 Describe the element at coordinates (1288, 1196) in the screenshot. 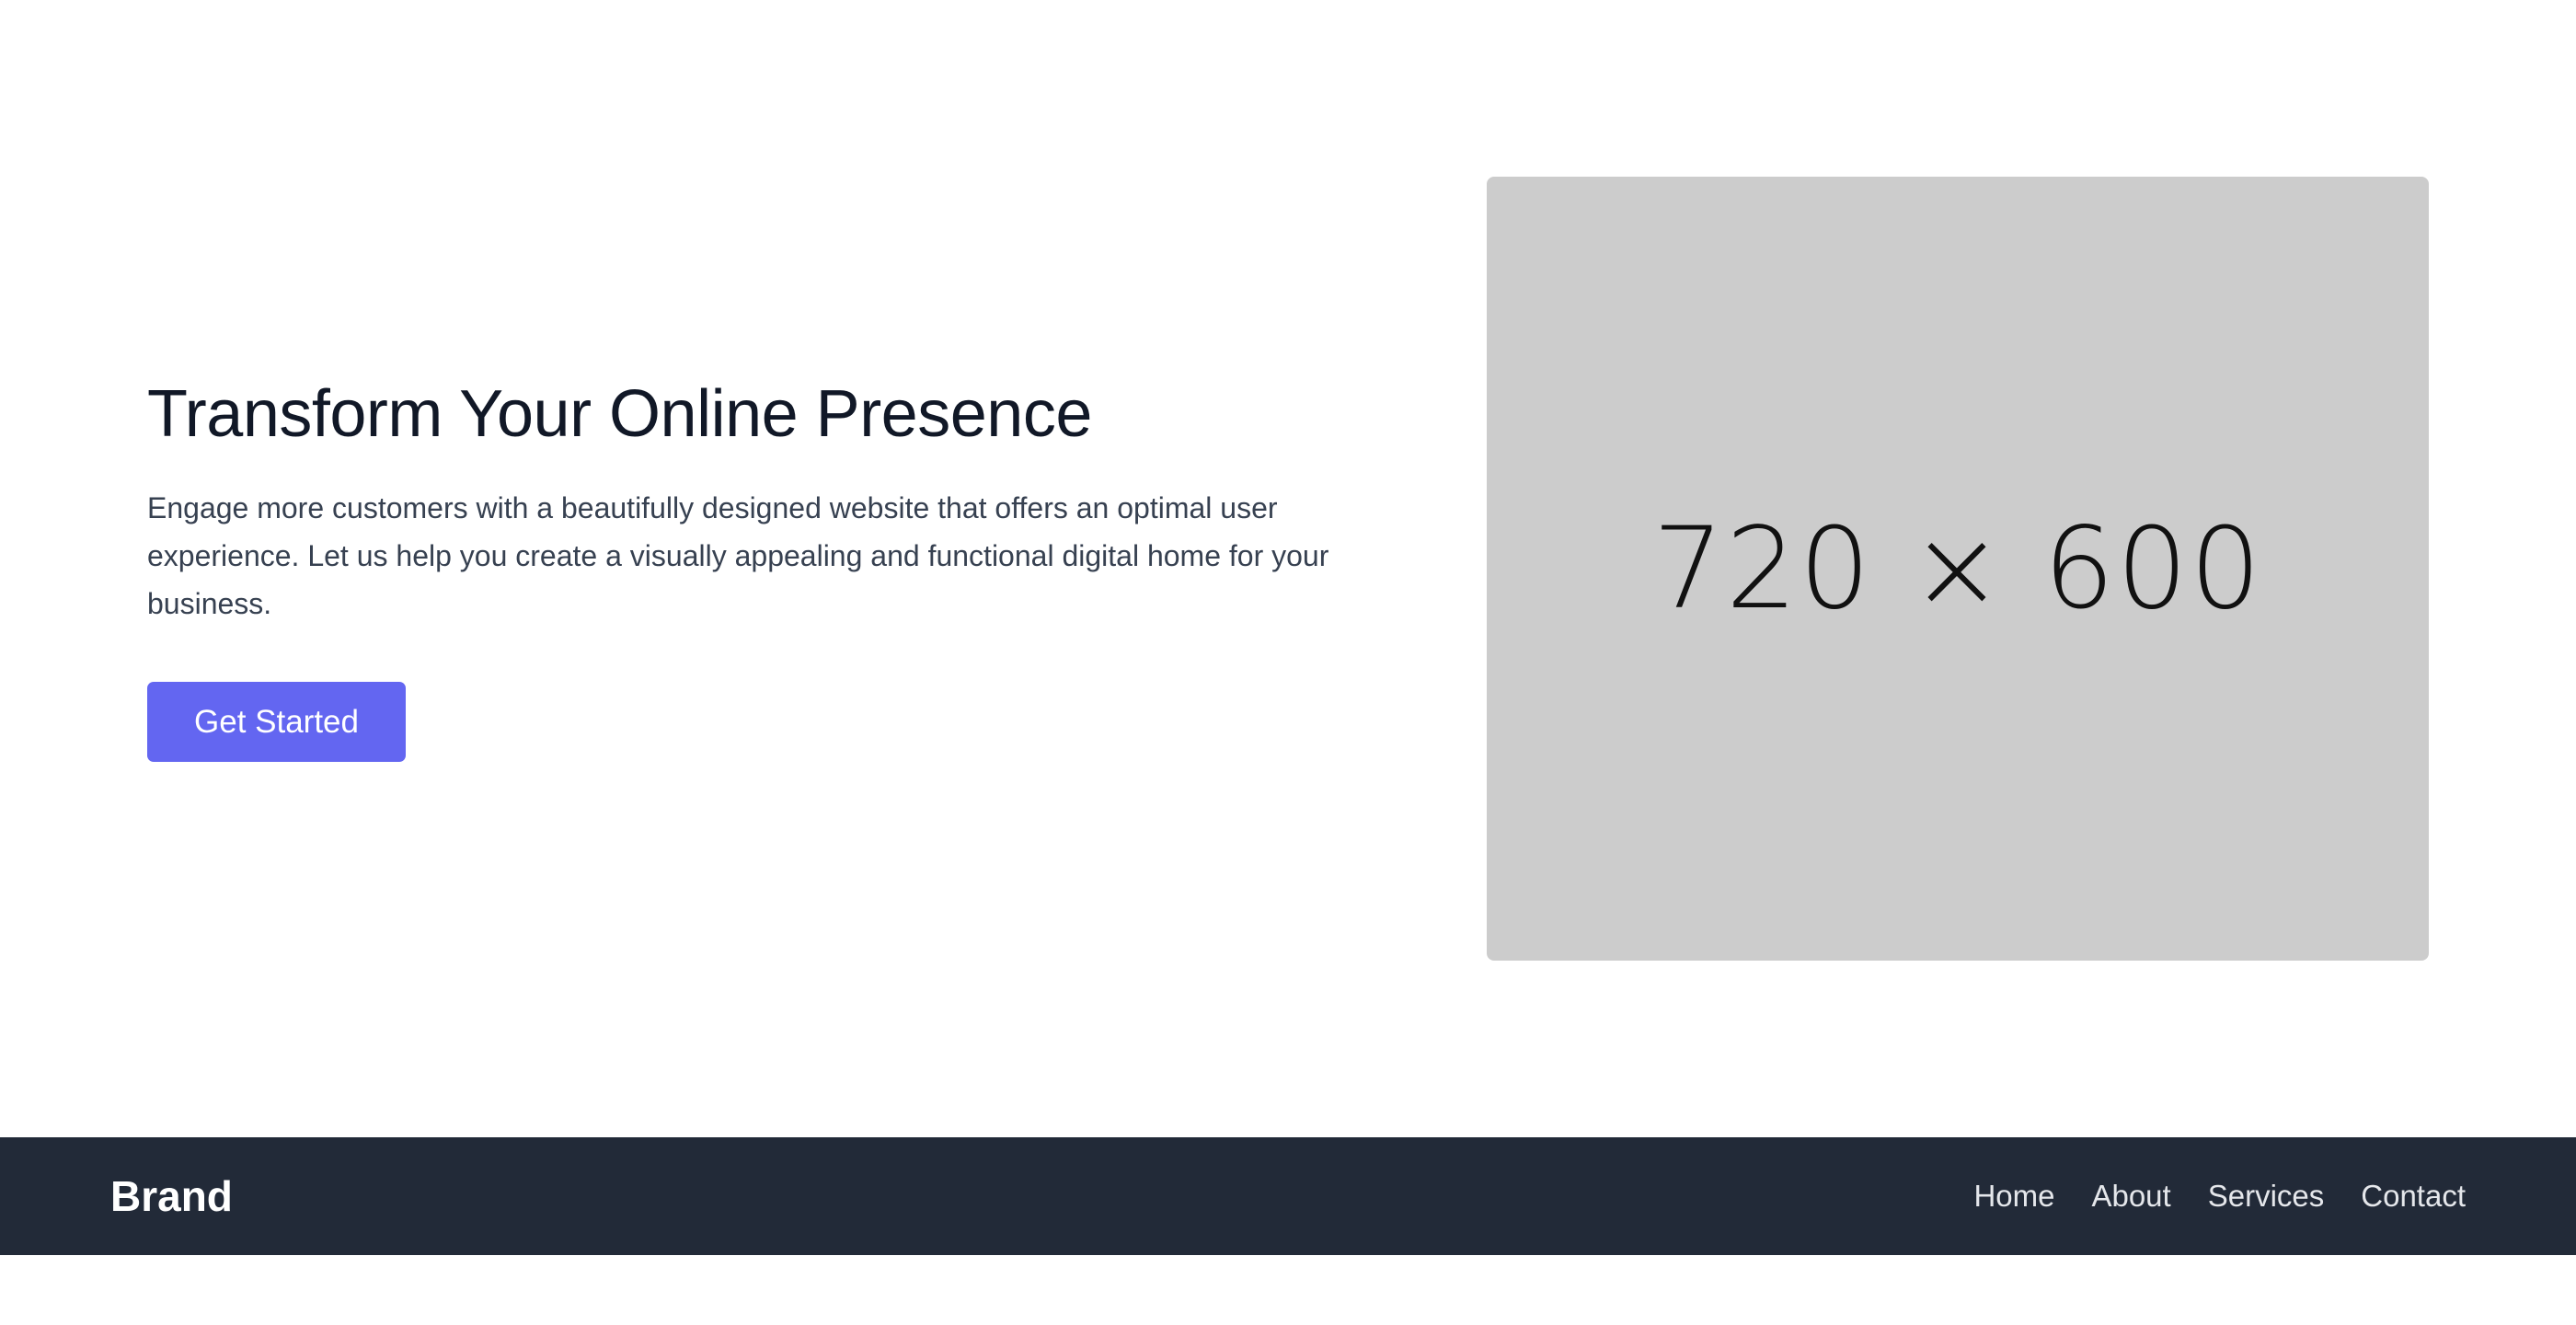

I see `footer-navbar: Brand Home About Services Contact` at that location.